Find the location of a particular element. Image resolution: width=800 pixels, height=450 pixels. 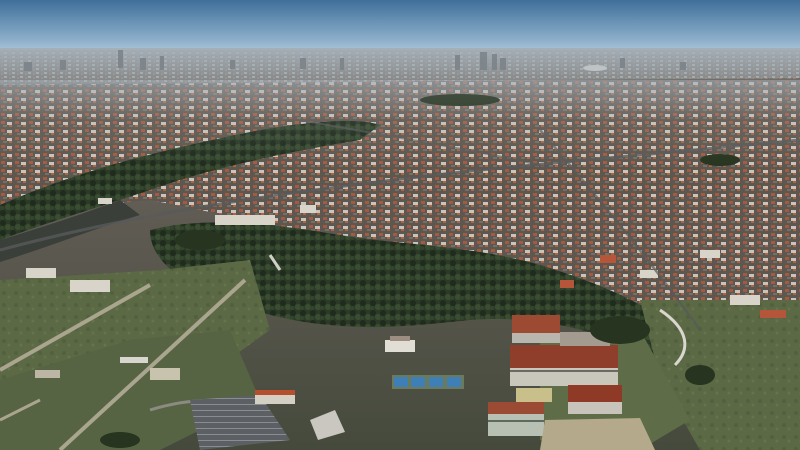

white-shed is located at coordinates (134, 360).